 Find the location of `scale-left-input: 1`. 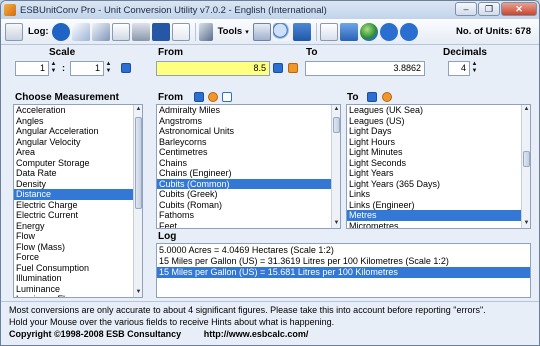

scale-left-input: 1 is located at coordinates (32, 68).